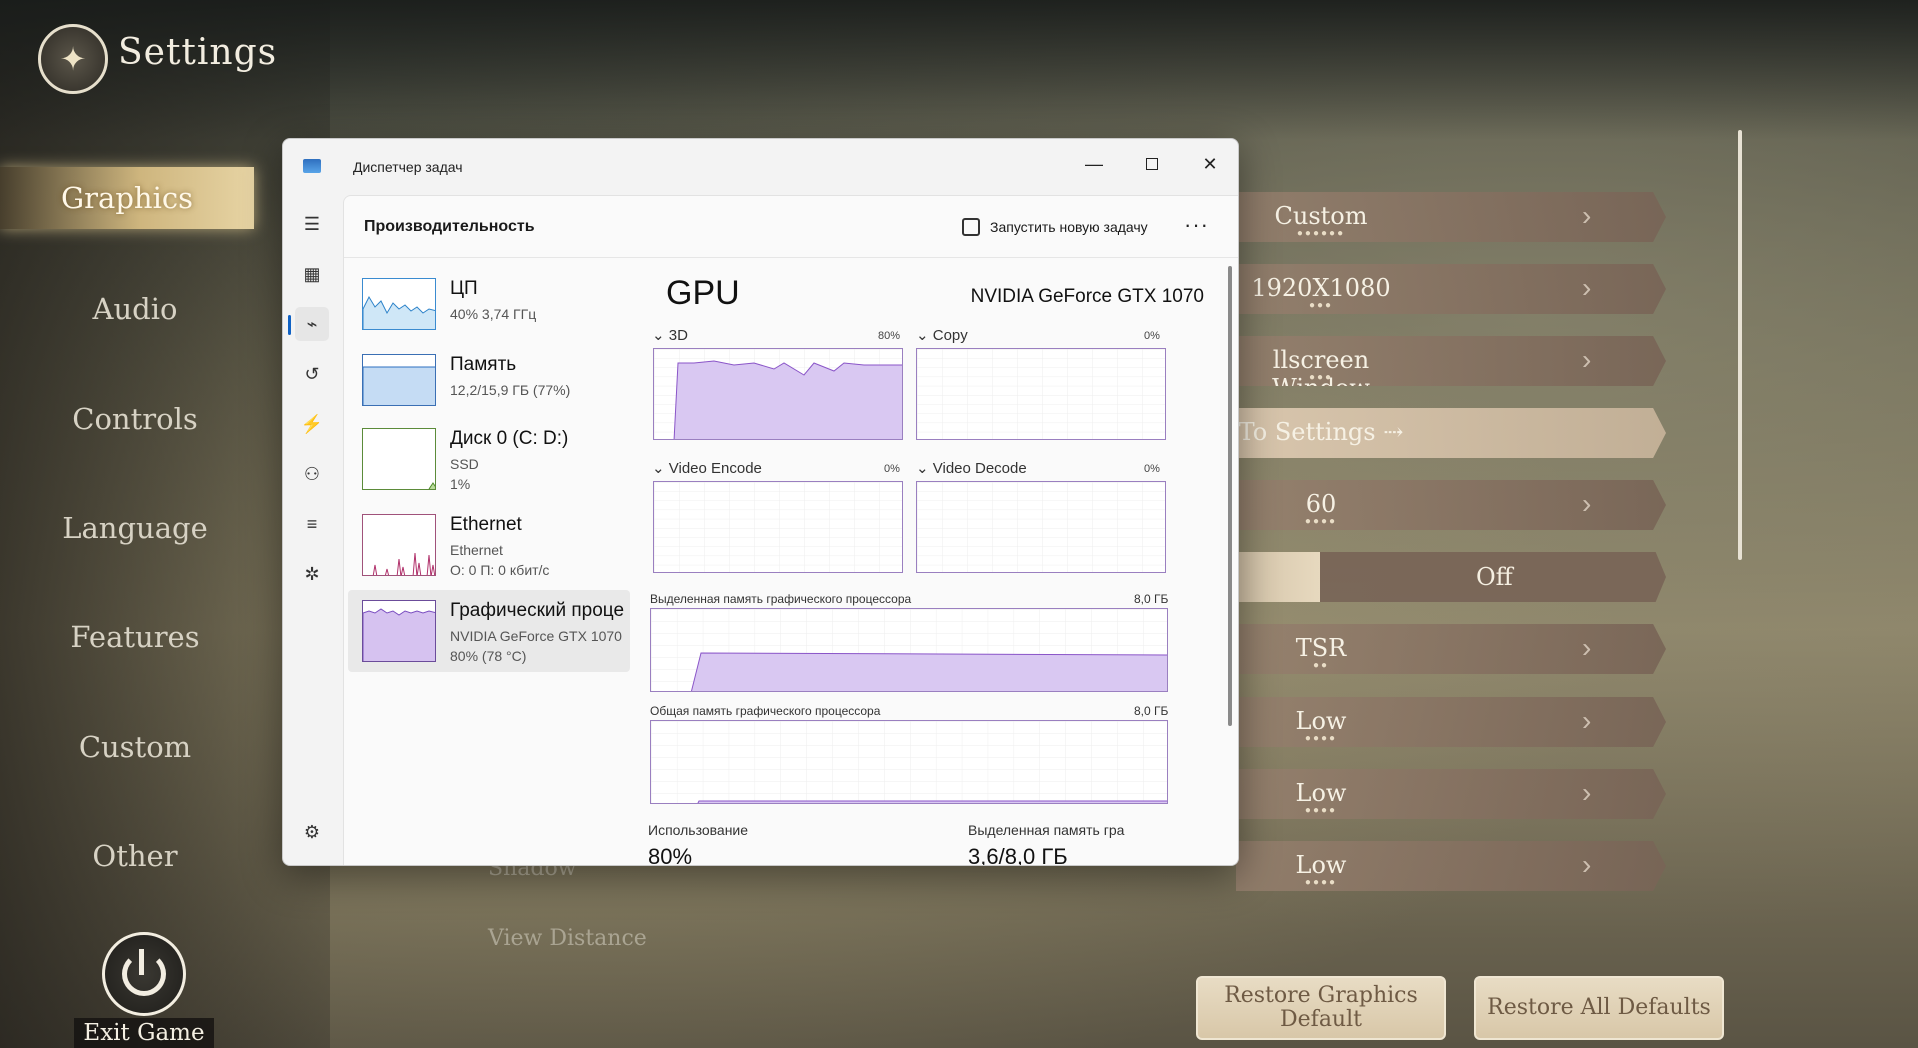  What do you see at coordinates (1151, 711) in the screenshot?
I see `shared-memory-max: 8,0 ГБ` at bounding box center [1151, 711].